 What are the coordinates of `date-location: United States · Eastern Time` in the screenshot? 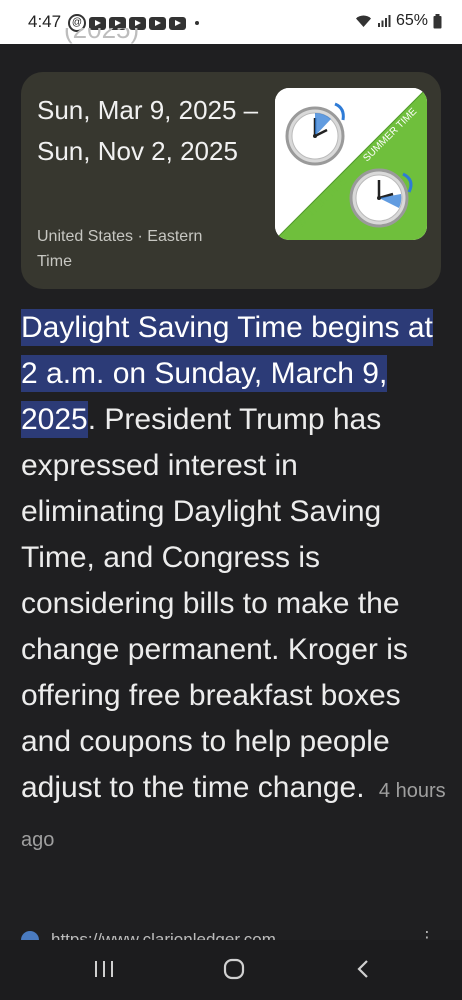 It's located at (120, 249).